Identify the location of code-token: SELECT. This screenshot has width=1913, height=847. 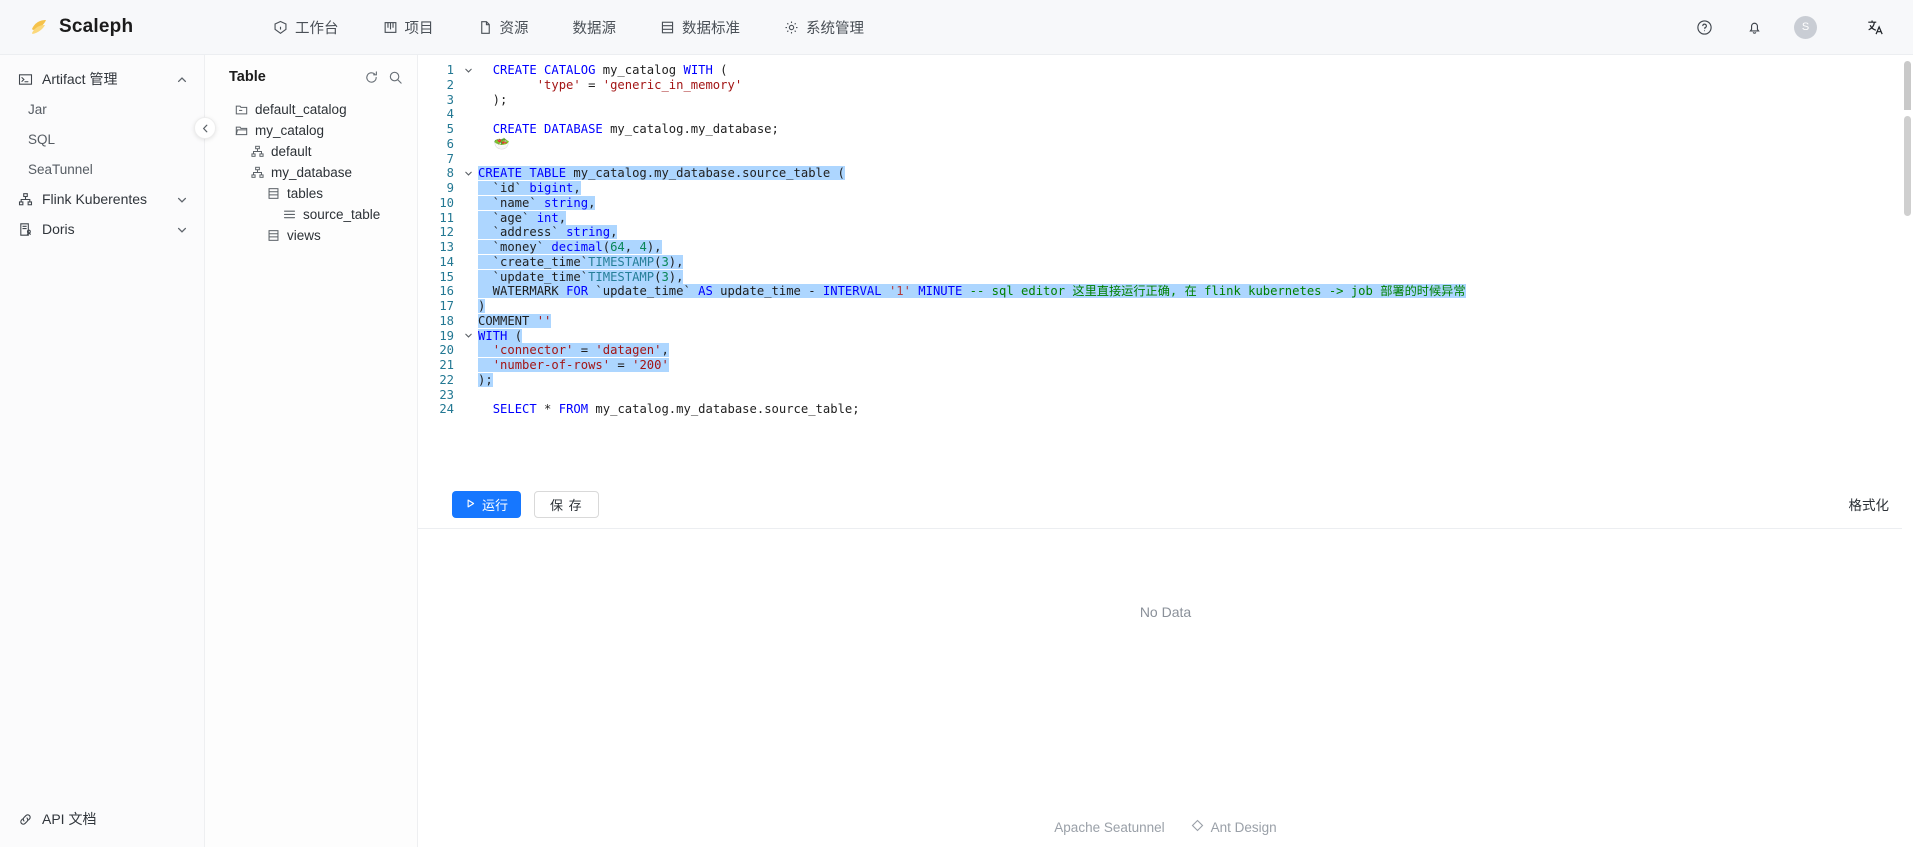
(514, 409).